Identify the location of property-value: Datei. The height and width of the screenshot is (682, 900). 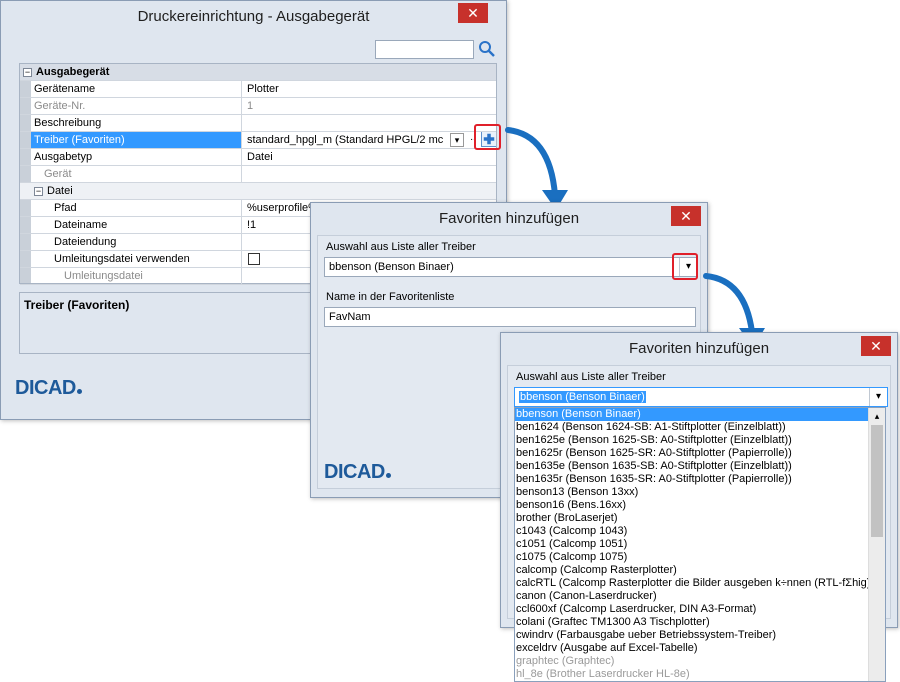
(260, 157).